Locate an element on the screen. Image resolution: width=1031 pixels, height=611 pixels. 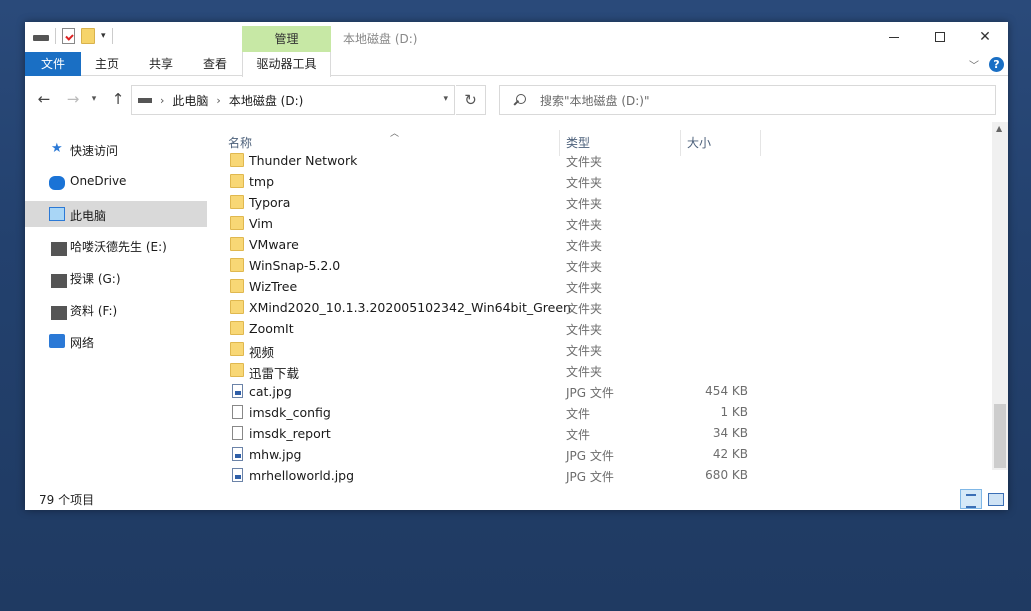
file-size: 1 KB is located at coordinates (734, 412).